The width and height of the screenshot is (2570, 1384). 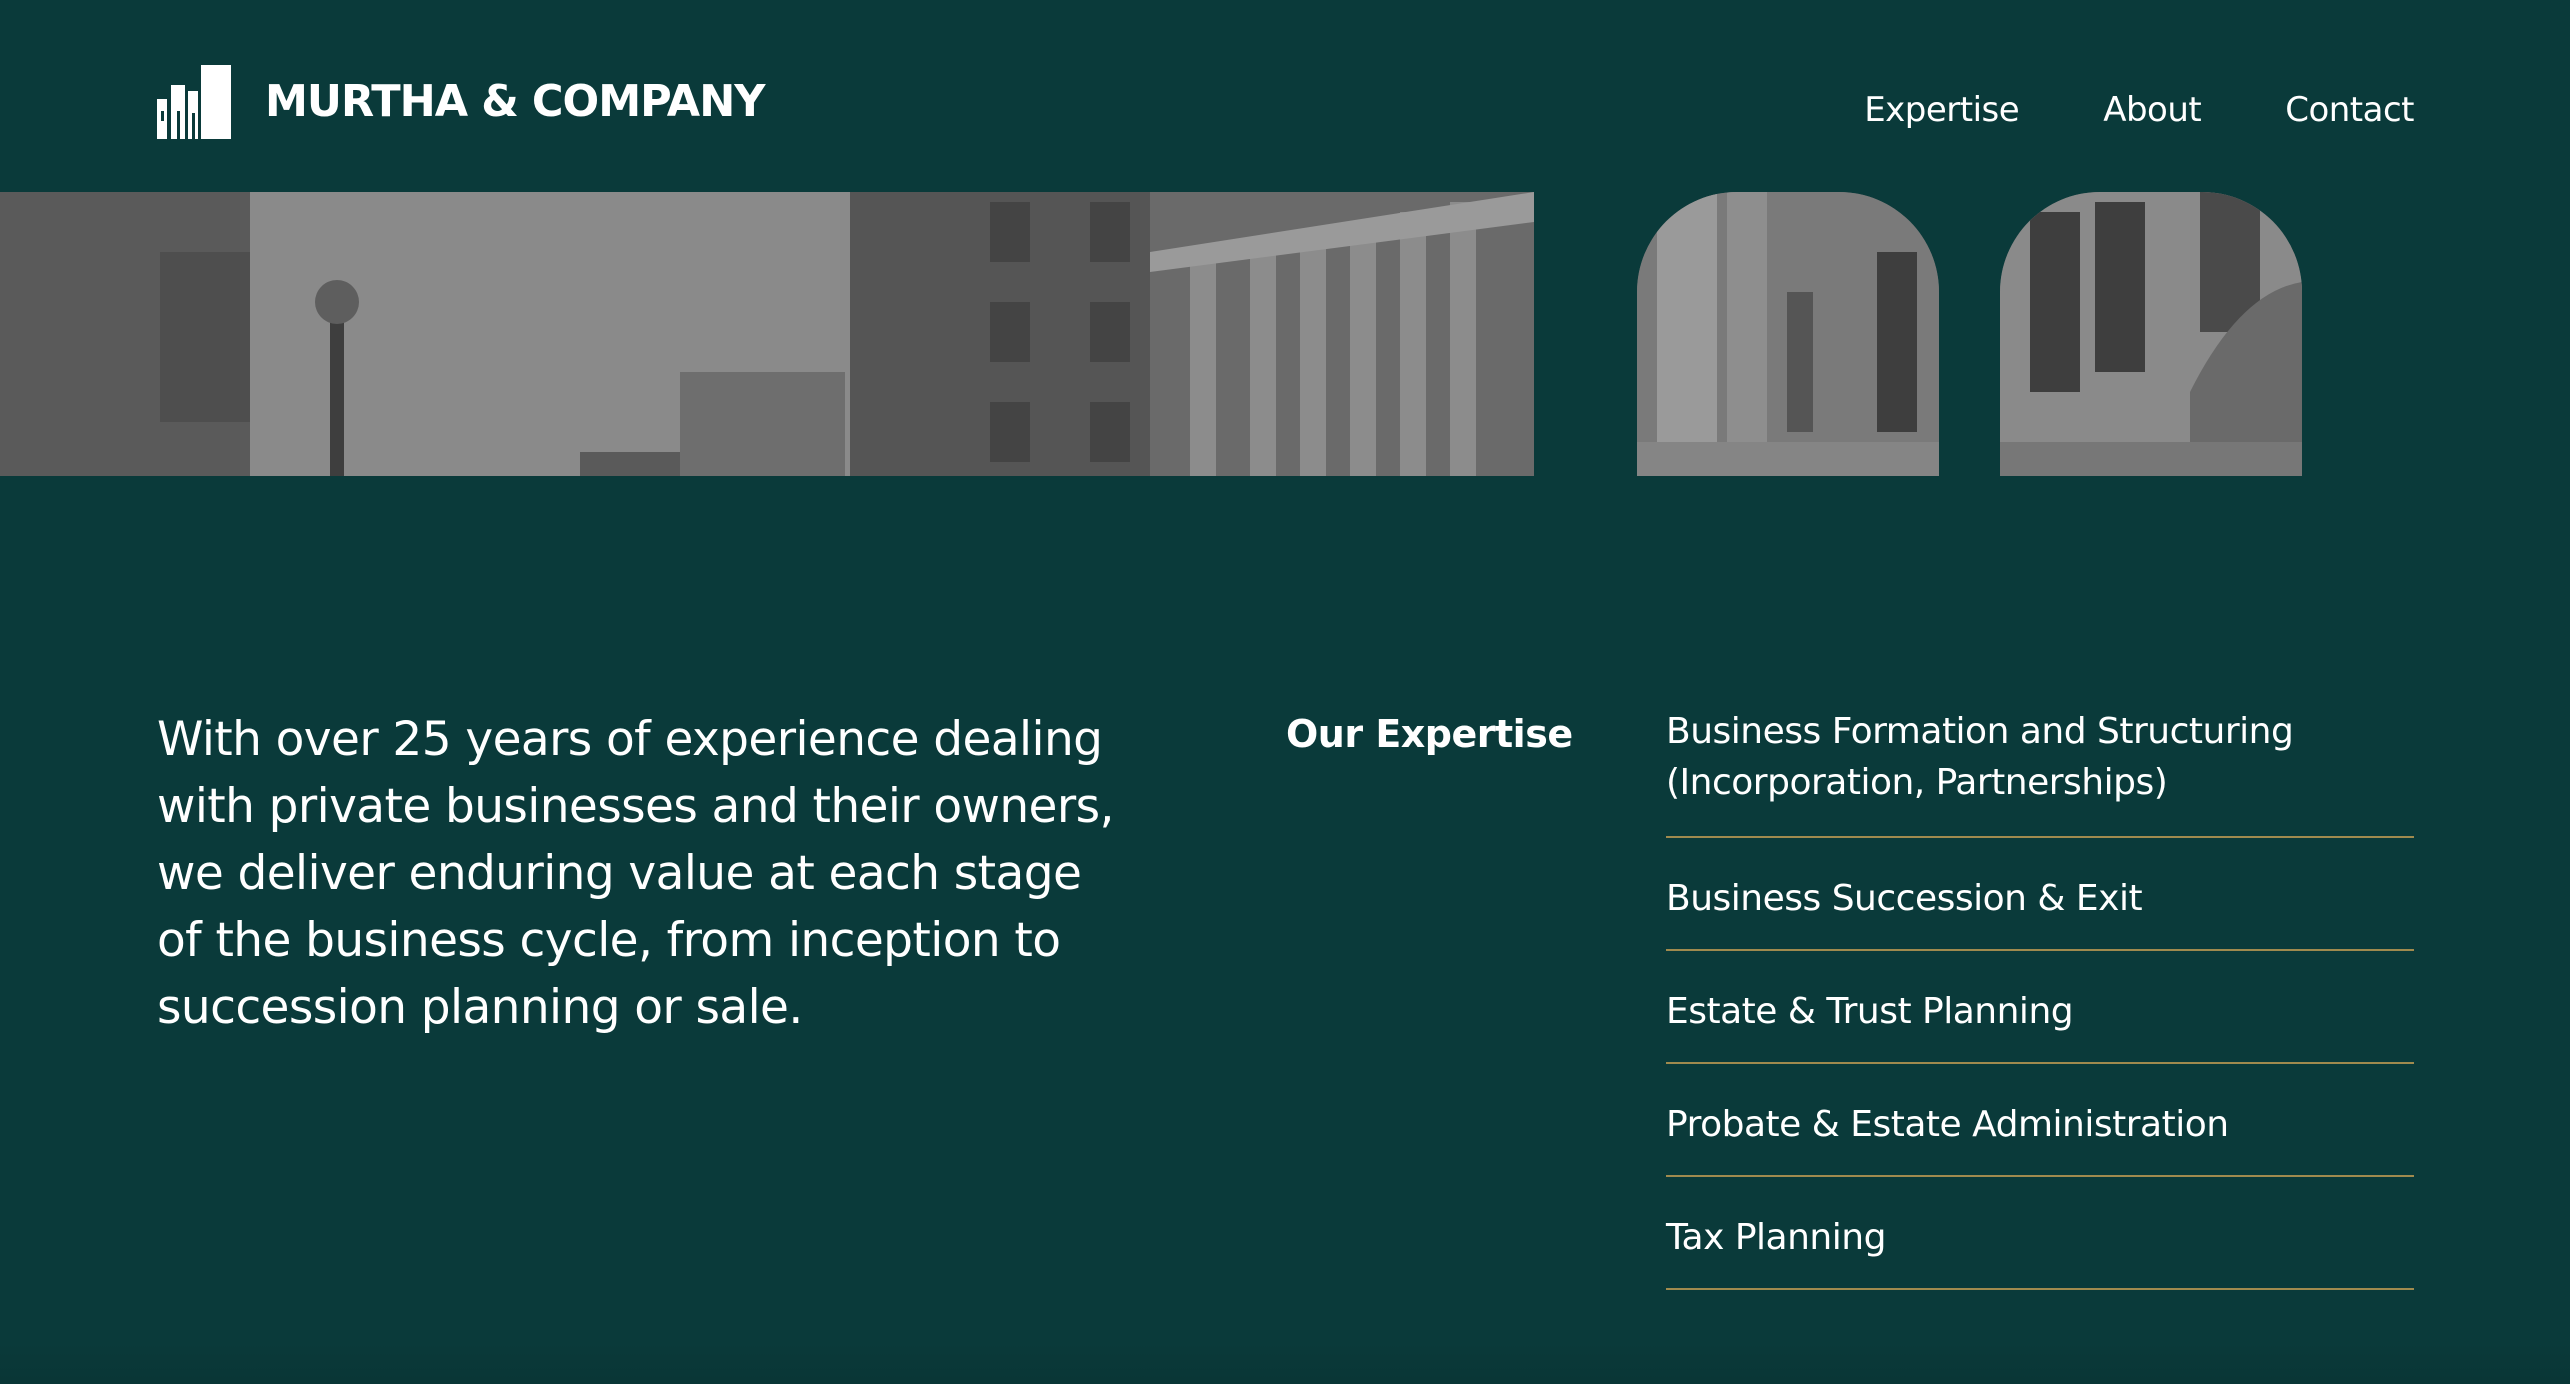 I want to click on expertise-heading: Our Expertise, so click(x=1429, y=734).